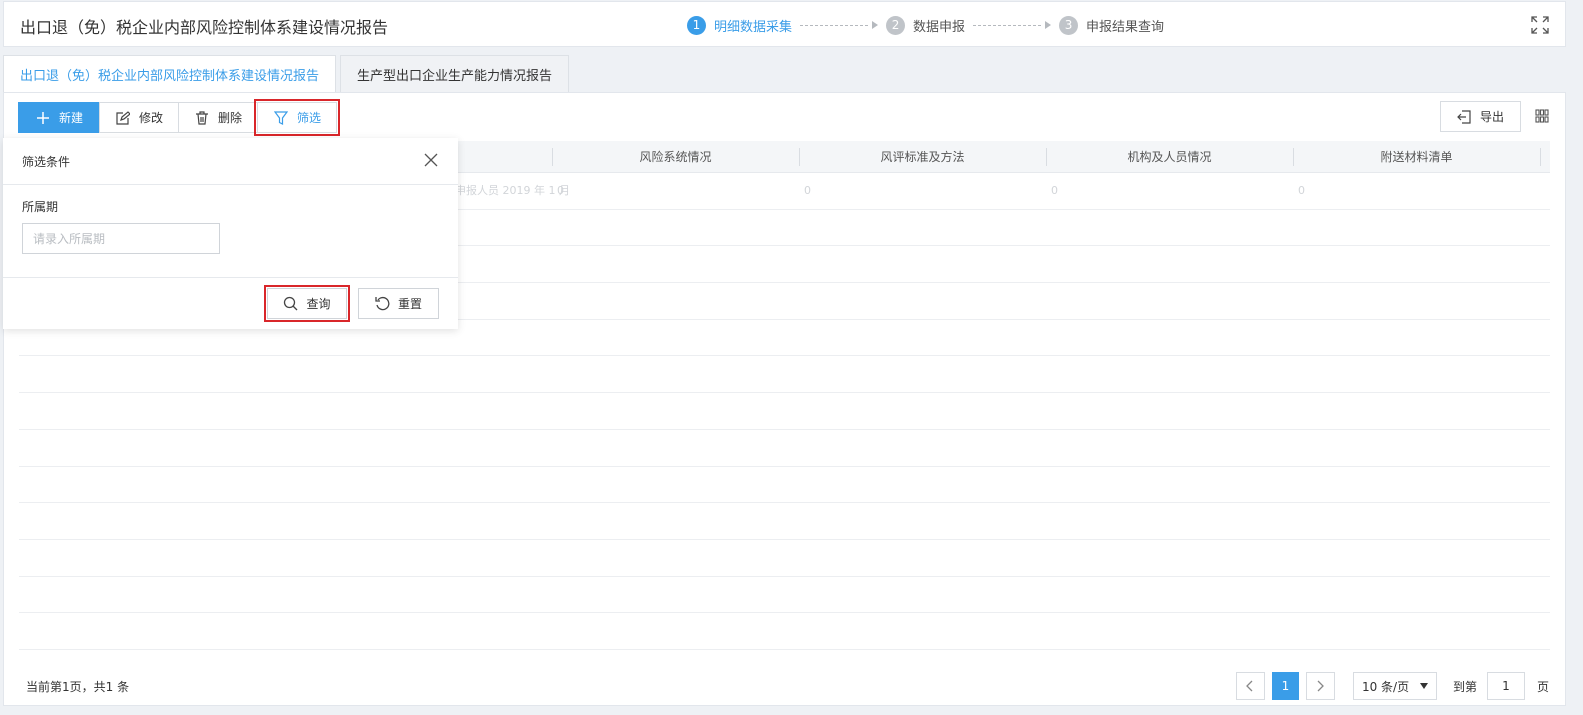 The width and height of the screenshot is (1583, 715). Describe the element at coordinates (939, 27) in the screenshot. I see `step-label: 数据申报` at that location.